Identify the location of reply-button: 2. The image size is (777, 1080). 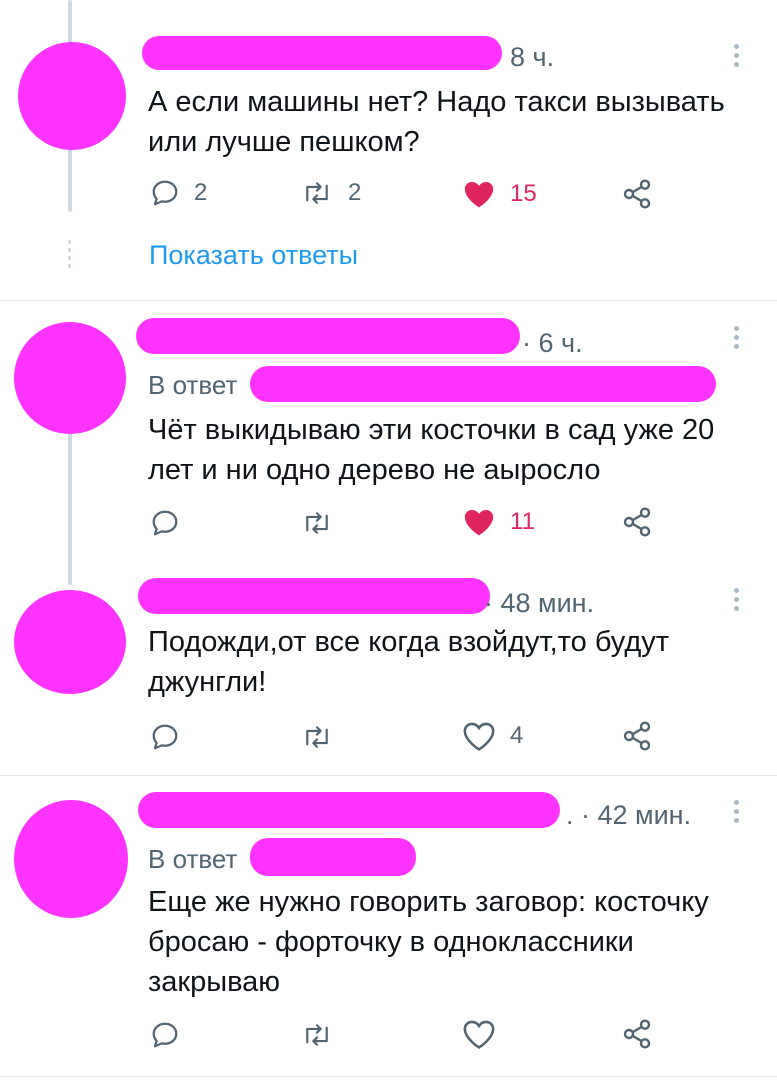
(178, 193).